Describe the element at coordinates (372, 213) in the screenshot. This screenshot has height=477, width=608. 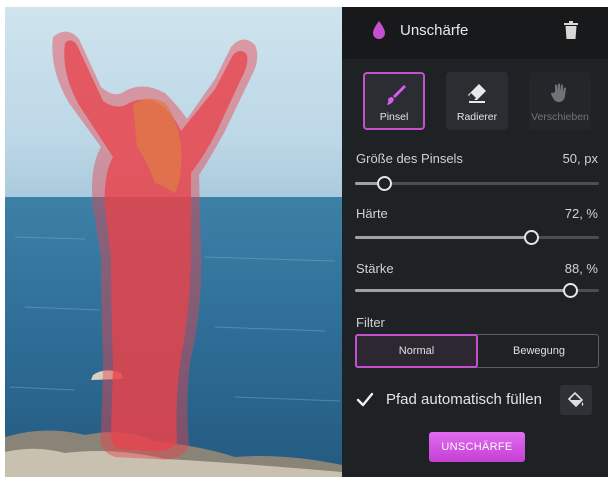
I see `hardness-label: Härte` at that location.